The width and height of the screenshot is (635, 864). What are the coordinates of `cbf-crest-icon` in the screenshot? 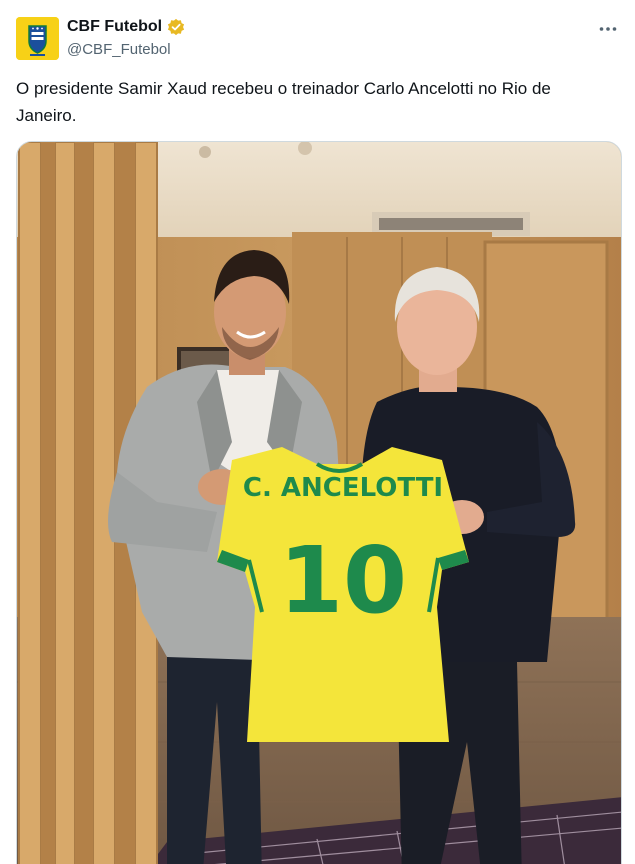 It's located at (37, 38).